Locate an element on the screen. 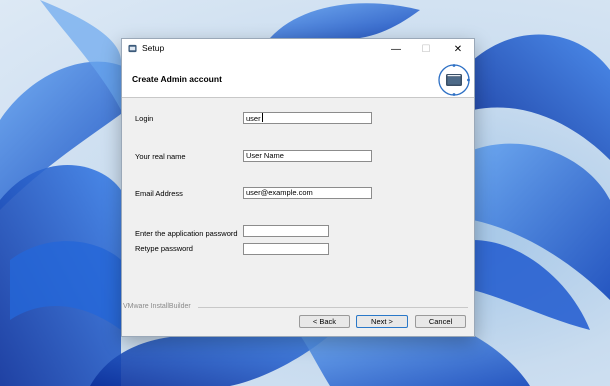  close-button: ✕ is located at coordinates (458, 49).